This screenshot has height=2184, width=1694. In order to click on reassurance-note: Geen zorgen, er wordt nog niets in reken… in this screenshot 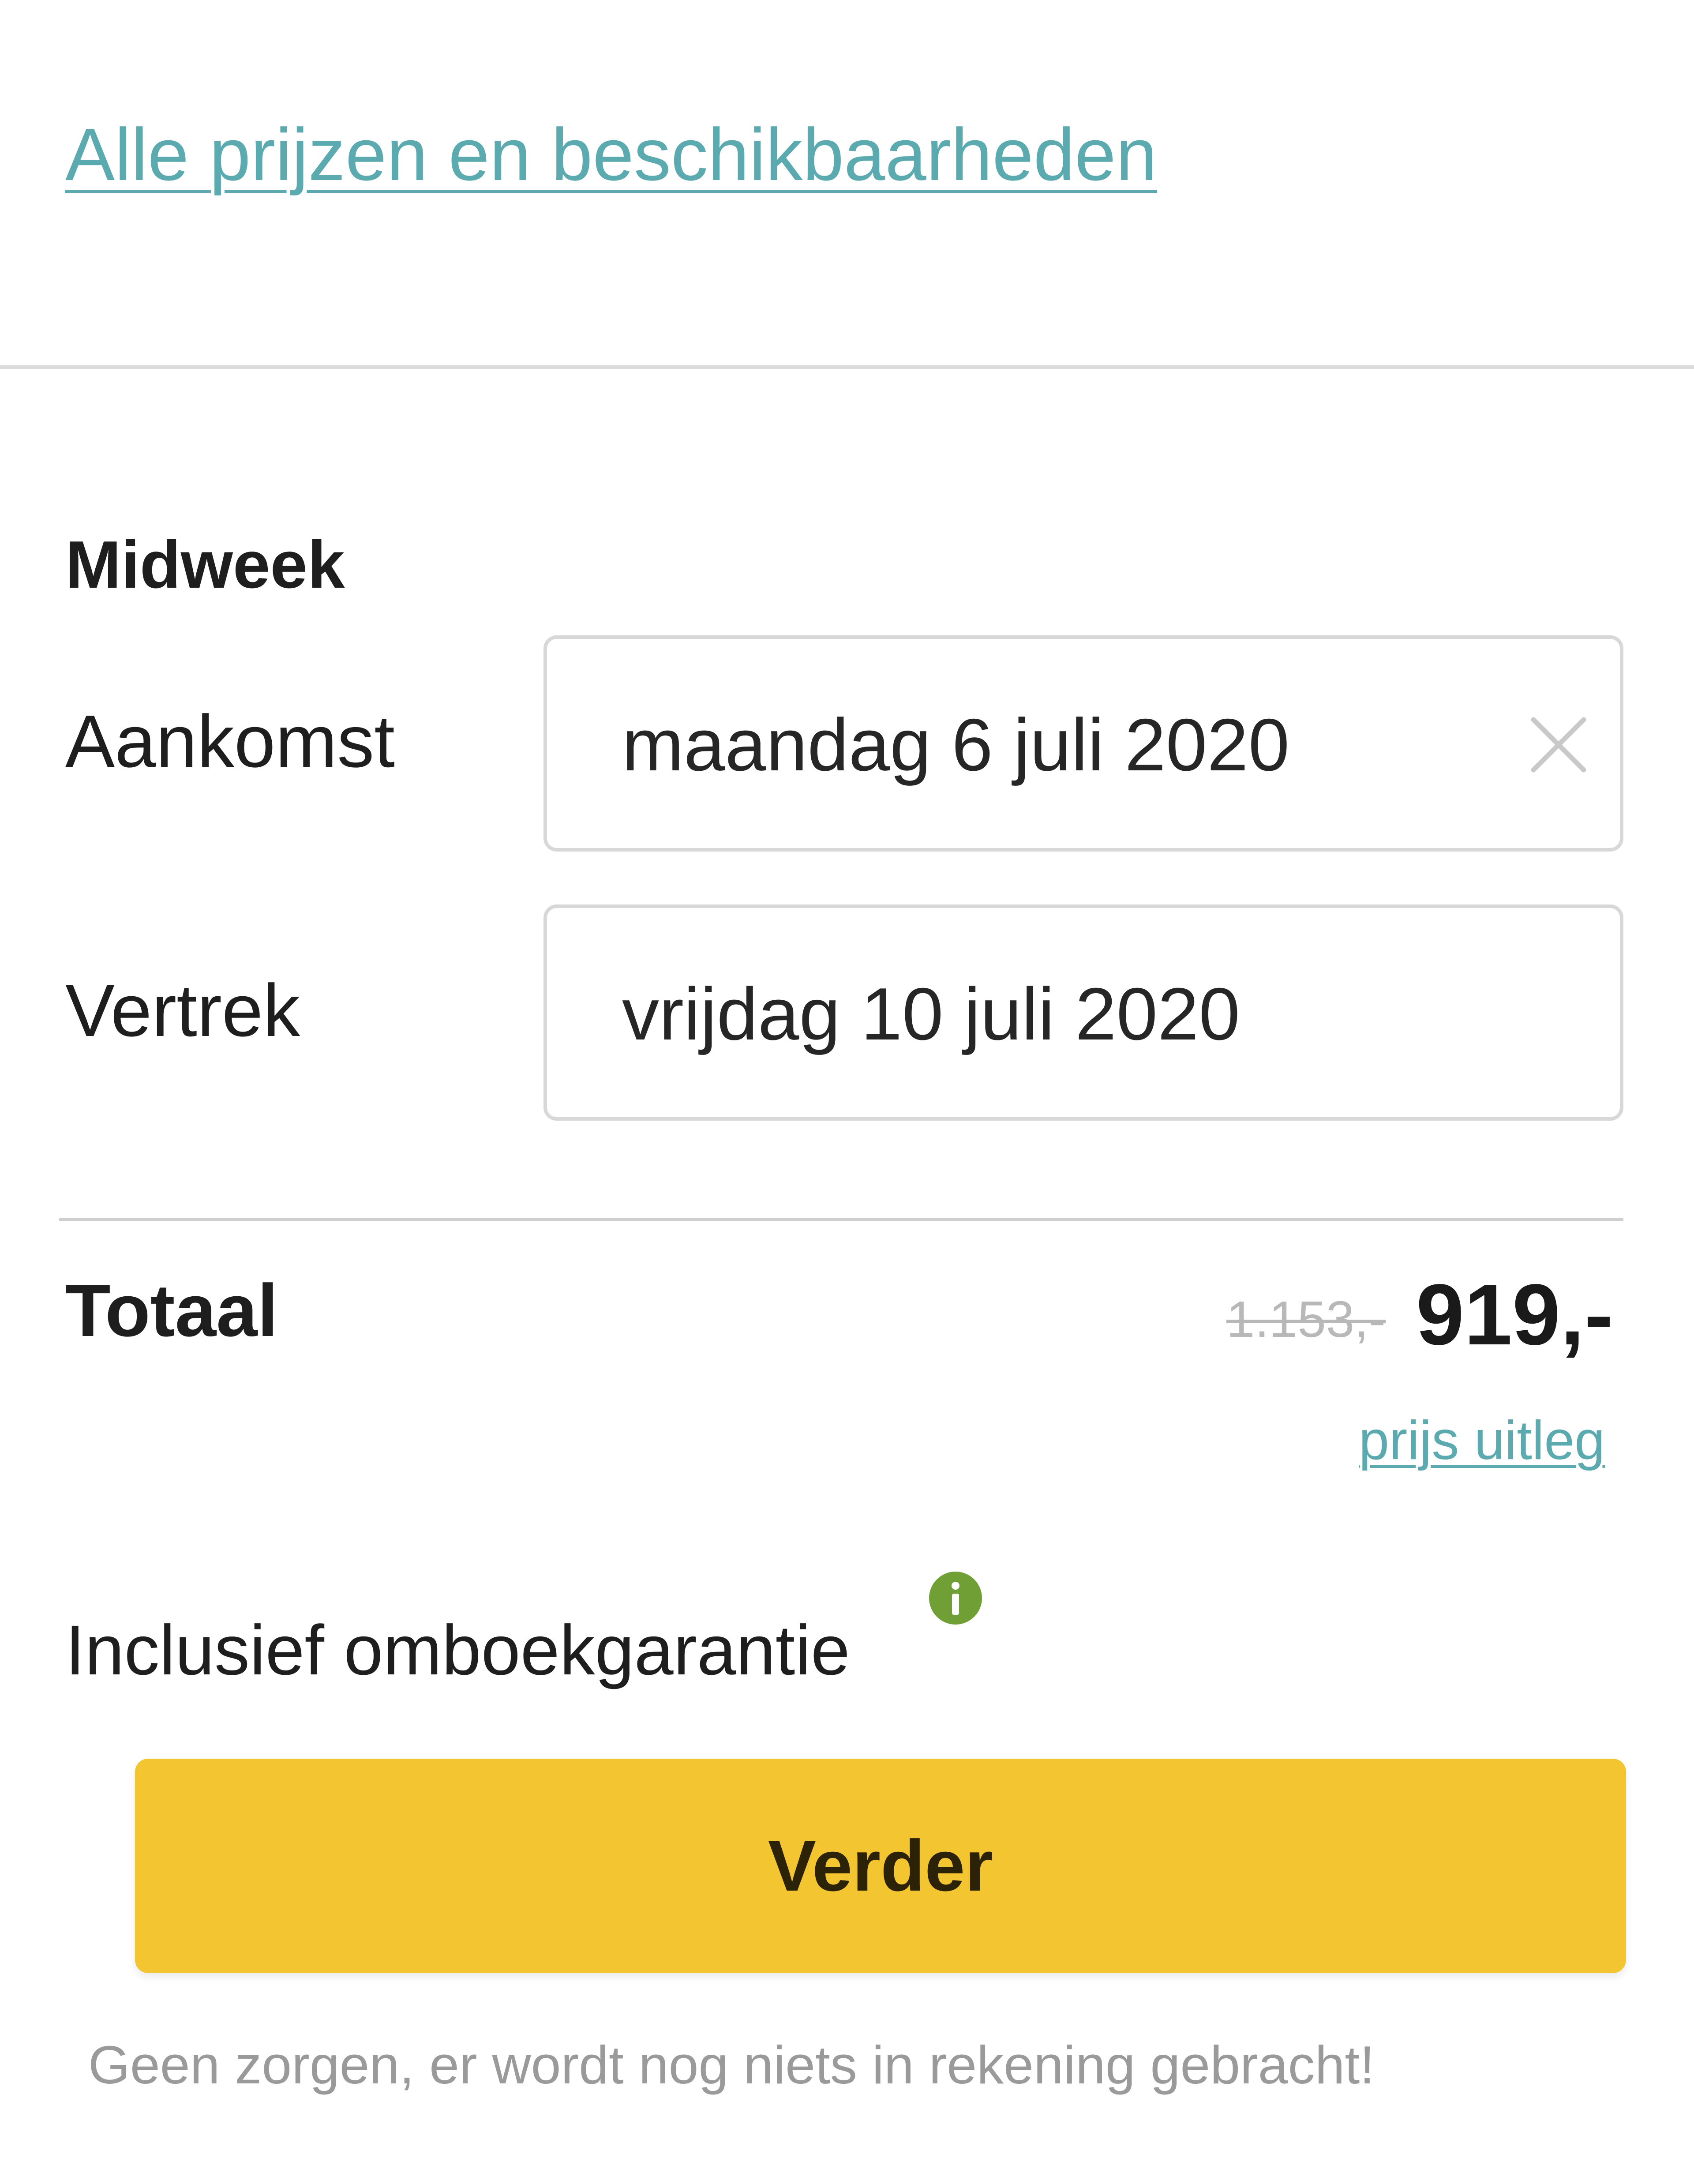, I will do `click(731, 2065)`.